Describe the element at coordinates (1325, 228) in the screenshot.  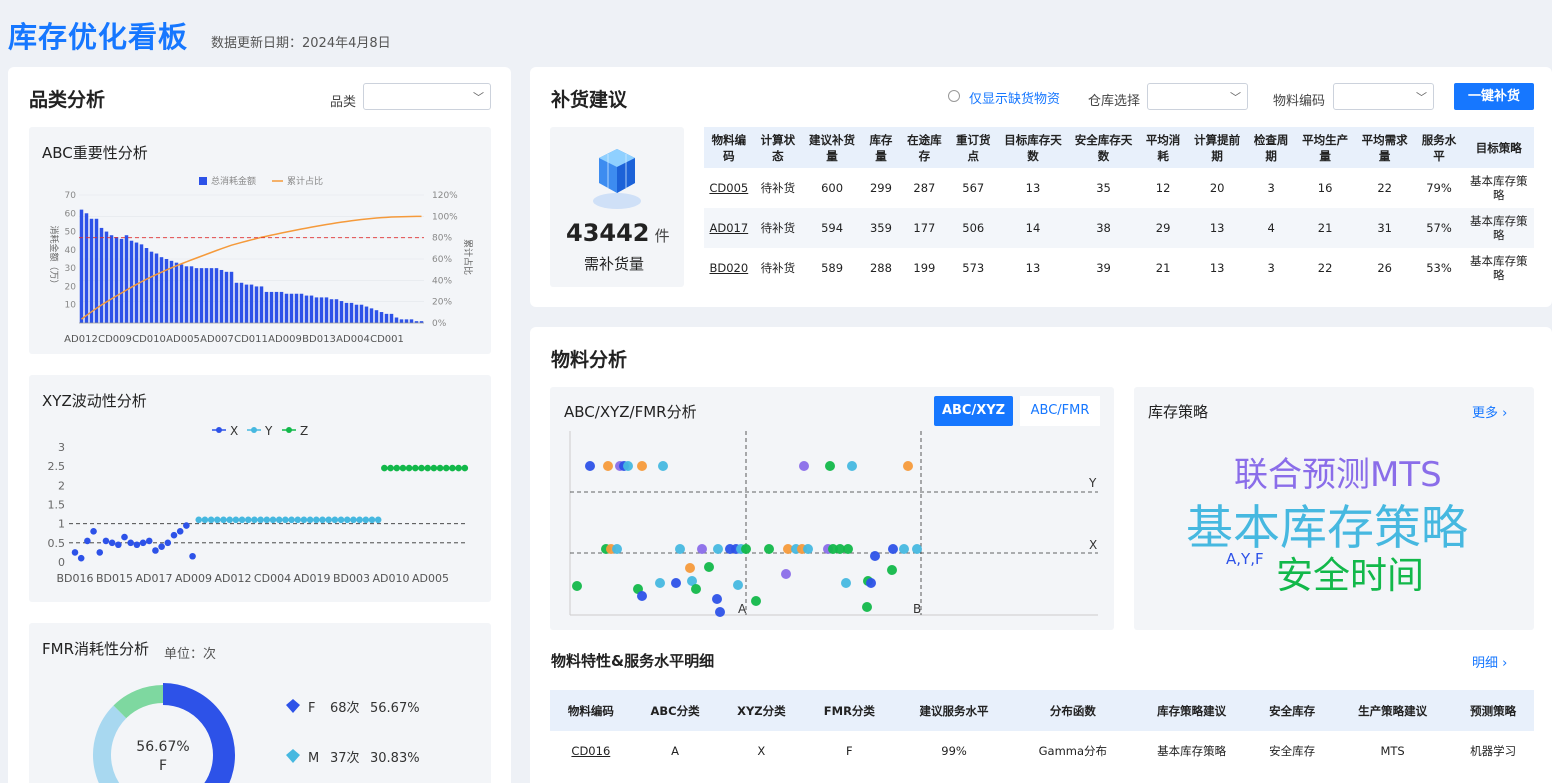
I see `table-cell: 21` at that location.